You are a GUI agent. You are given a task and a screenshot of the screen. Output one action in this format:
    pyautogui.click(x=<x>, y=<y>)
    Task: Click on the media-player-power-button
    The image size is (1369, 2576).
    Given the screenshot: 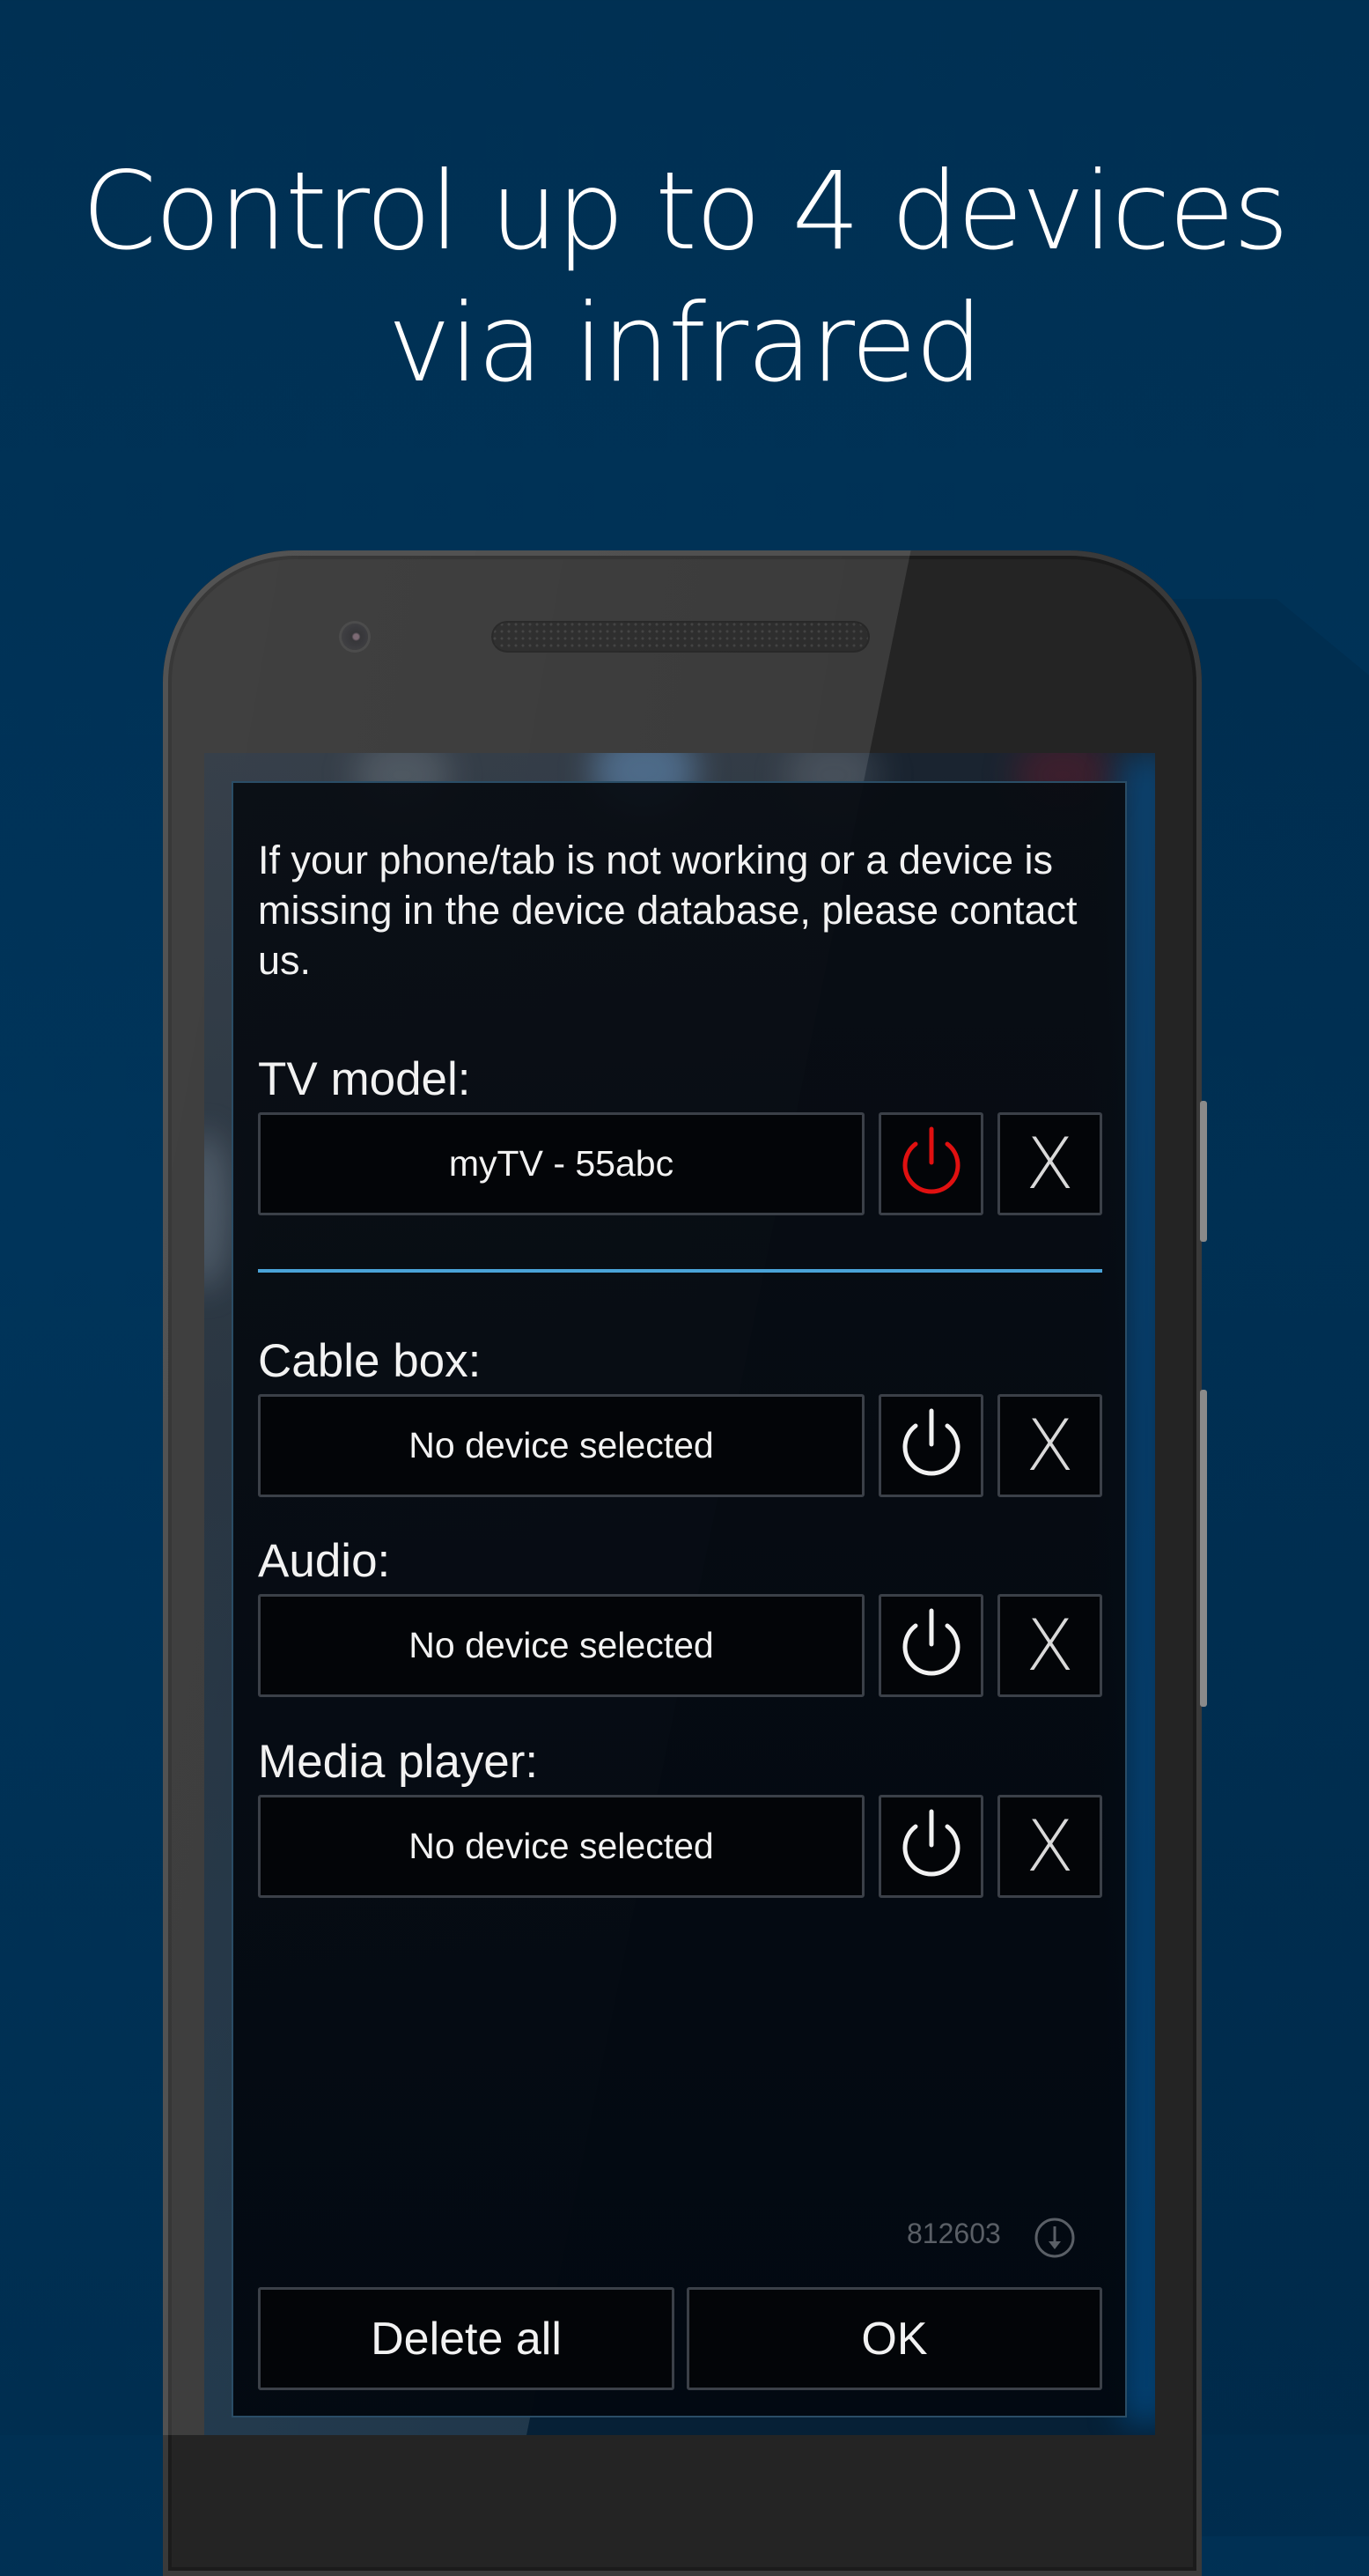 What is the action you would take?
    pyautogui.click(x=931, y=1846)
    